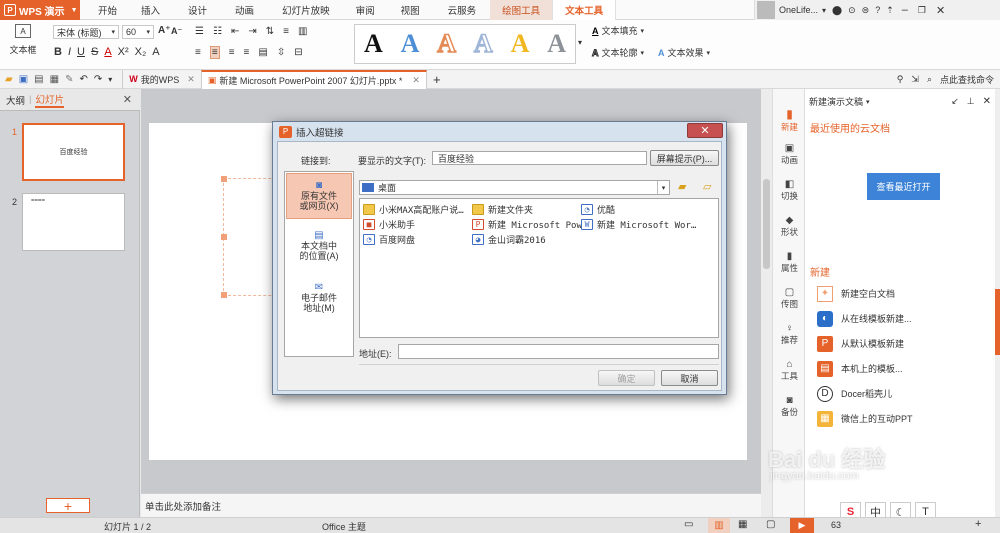 This screenshot has height=533, width=1000. What do you see at coordinates (38, 79) in the screenshot?
I see `print-preview-icon: ▤` at bounding box center [38, 79].